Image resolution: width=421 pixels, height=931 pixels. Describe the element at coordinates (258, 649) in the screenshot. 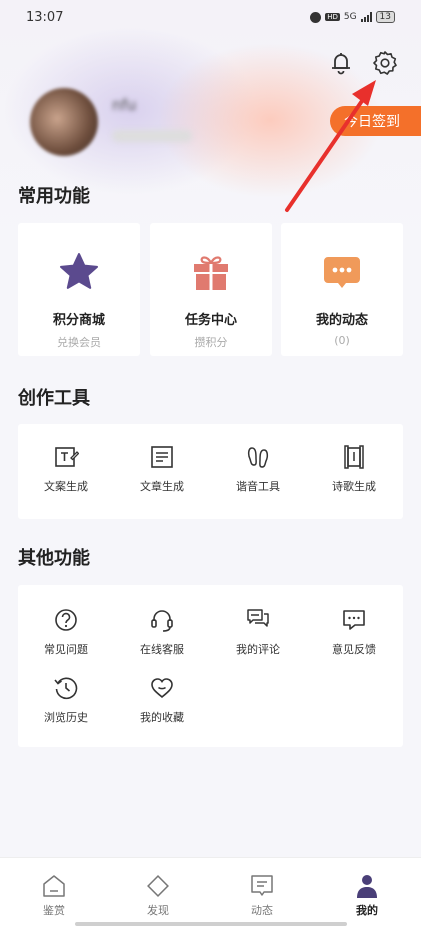

I see `item-label: 我的评论` at that location.